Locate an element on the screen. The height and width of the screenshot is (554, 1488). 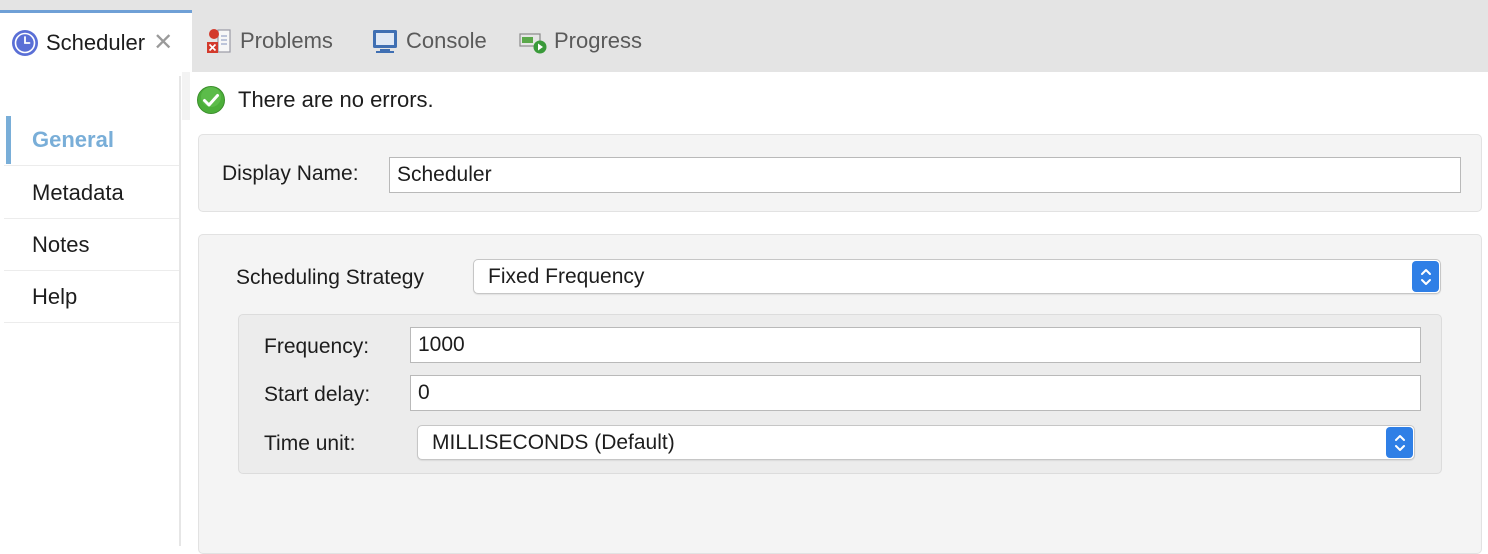
validation-status: There are no errors. is located at coordinates (315, 100).